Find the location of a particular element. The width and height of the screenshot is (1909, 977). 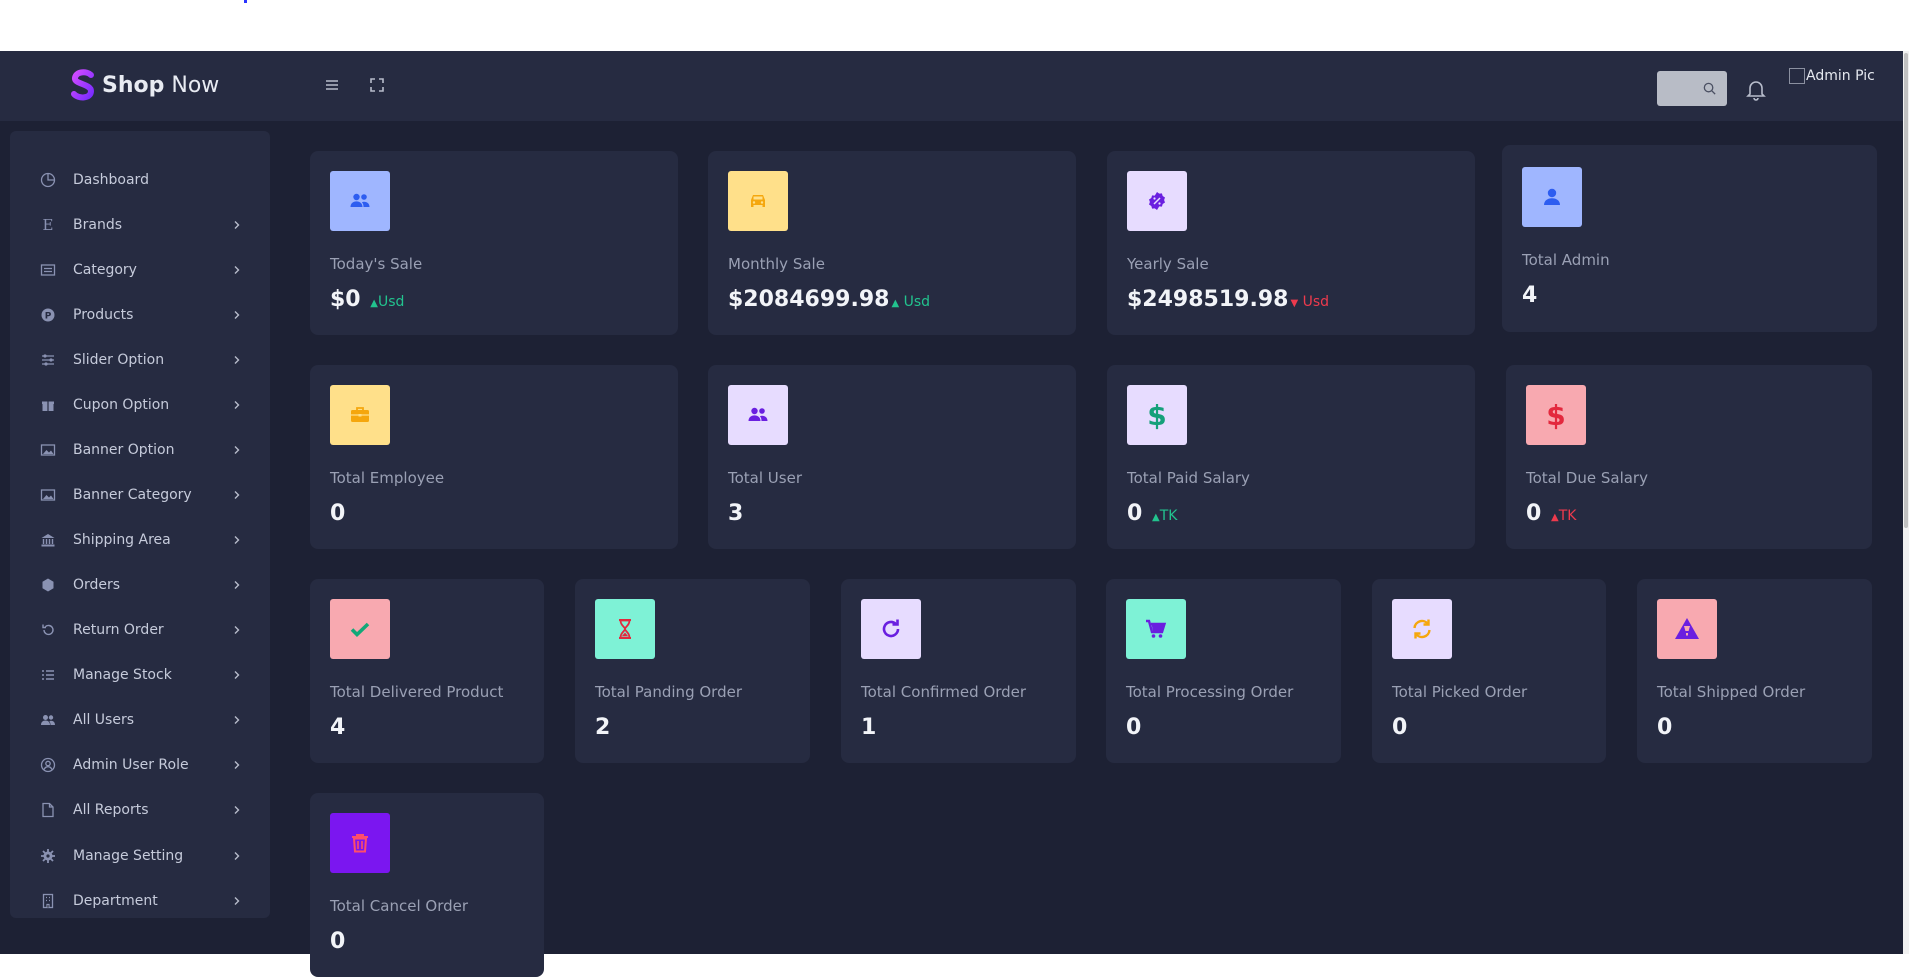

sidebar-item-slider-option: Slider Option is located at coordinates (140, 359).